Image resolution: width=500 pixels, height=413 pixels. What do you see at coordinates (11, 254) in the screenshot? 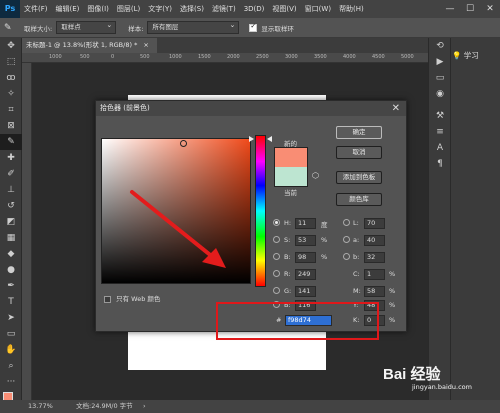
I see `blur-tool-icon: ◆` at bounding box center [11, 254].